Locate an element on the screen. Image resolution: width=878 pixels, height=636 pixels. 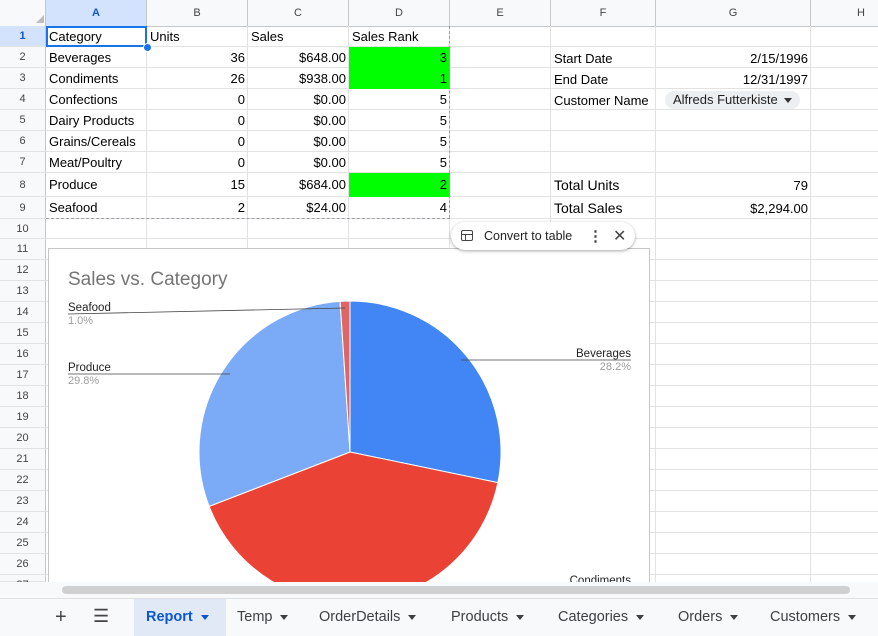
convert-to-table-button: Convert to table is located at coordinates (528, 236).